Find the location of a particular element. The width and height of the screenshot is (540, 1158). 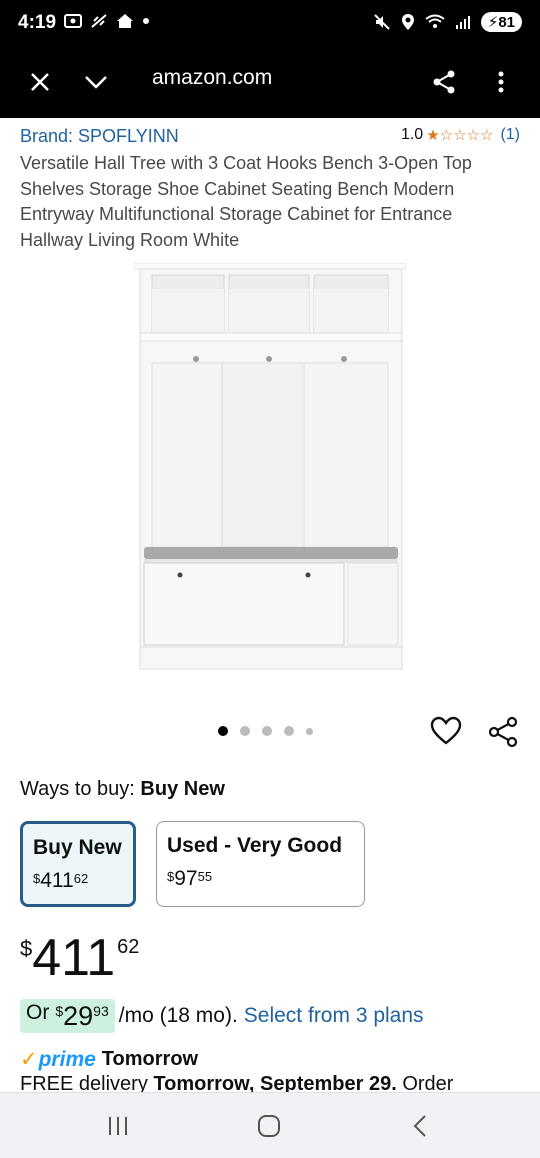

minimize-button is located at coordinates (96, 82).